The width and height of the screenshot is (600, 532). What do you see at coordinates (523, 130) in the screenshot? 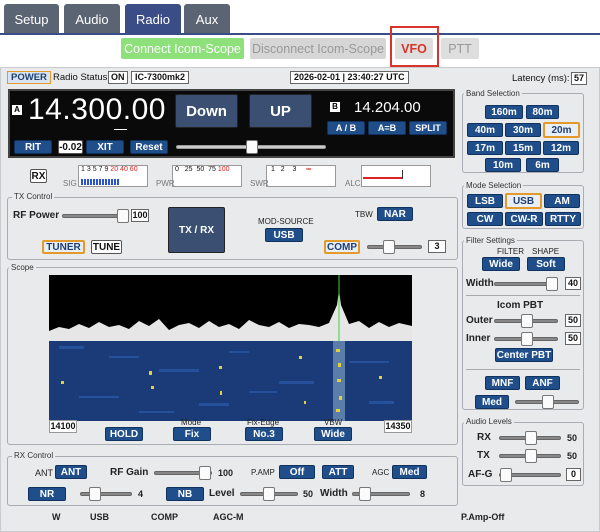
I see `band-30m: 30m` at bounding box center [523, 130].